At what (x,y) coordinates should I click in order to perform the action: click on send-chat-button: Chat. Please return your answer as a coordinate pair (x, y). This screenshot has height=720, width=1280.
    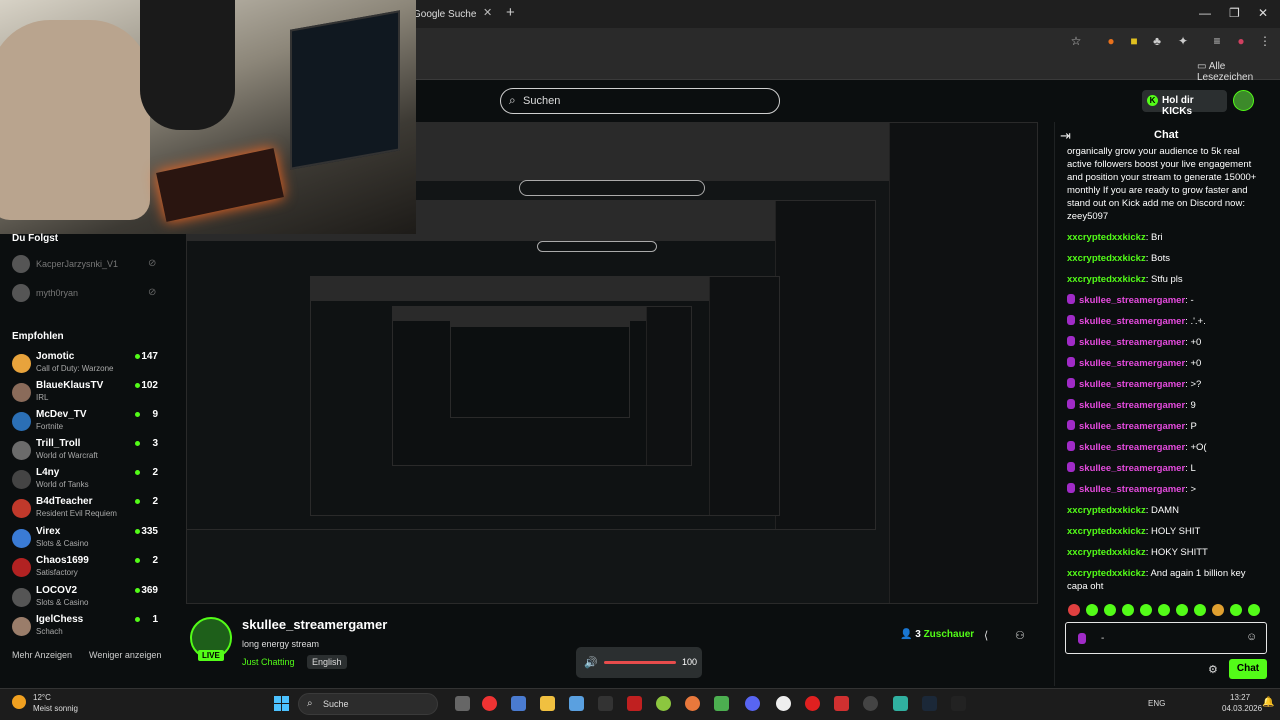
    Looking at the image, I should click on (1248, 669).